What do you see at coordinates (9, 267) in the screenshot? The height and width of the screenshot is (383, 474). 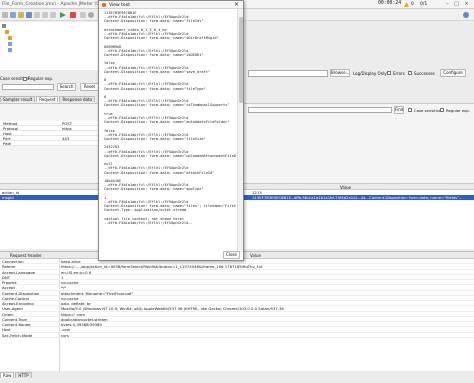 I see `header-key: Referer` at bounding box center [9, 267].